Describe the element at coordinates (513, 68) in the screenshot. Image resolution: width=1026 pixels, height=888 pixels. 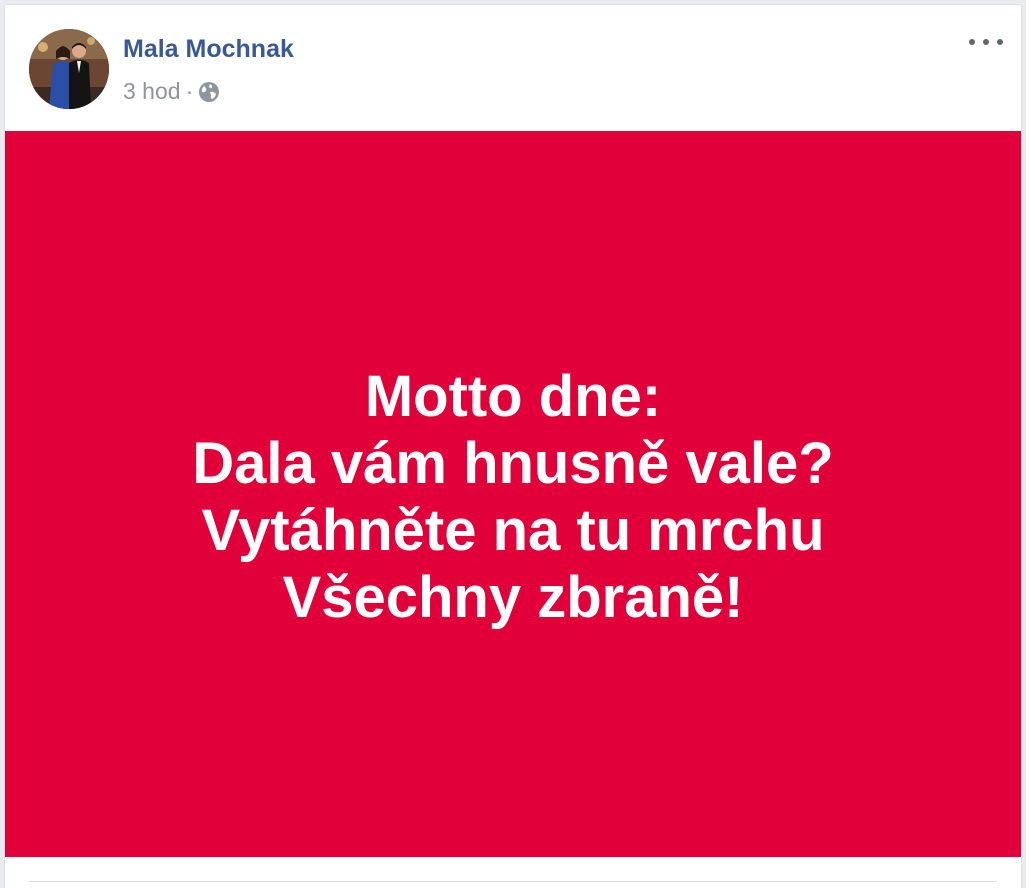
I see `post-header: Mala Mochnak 3 hod ·` at that location.